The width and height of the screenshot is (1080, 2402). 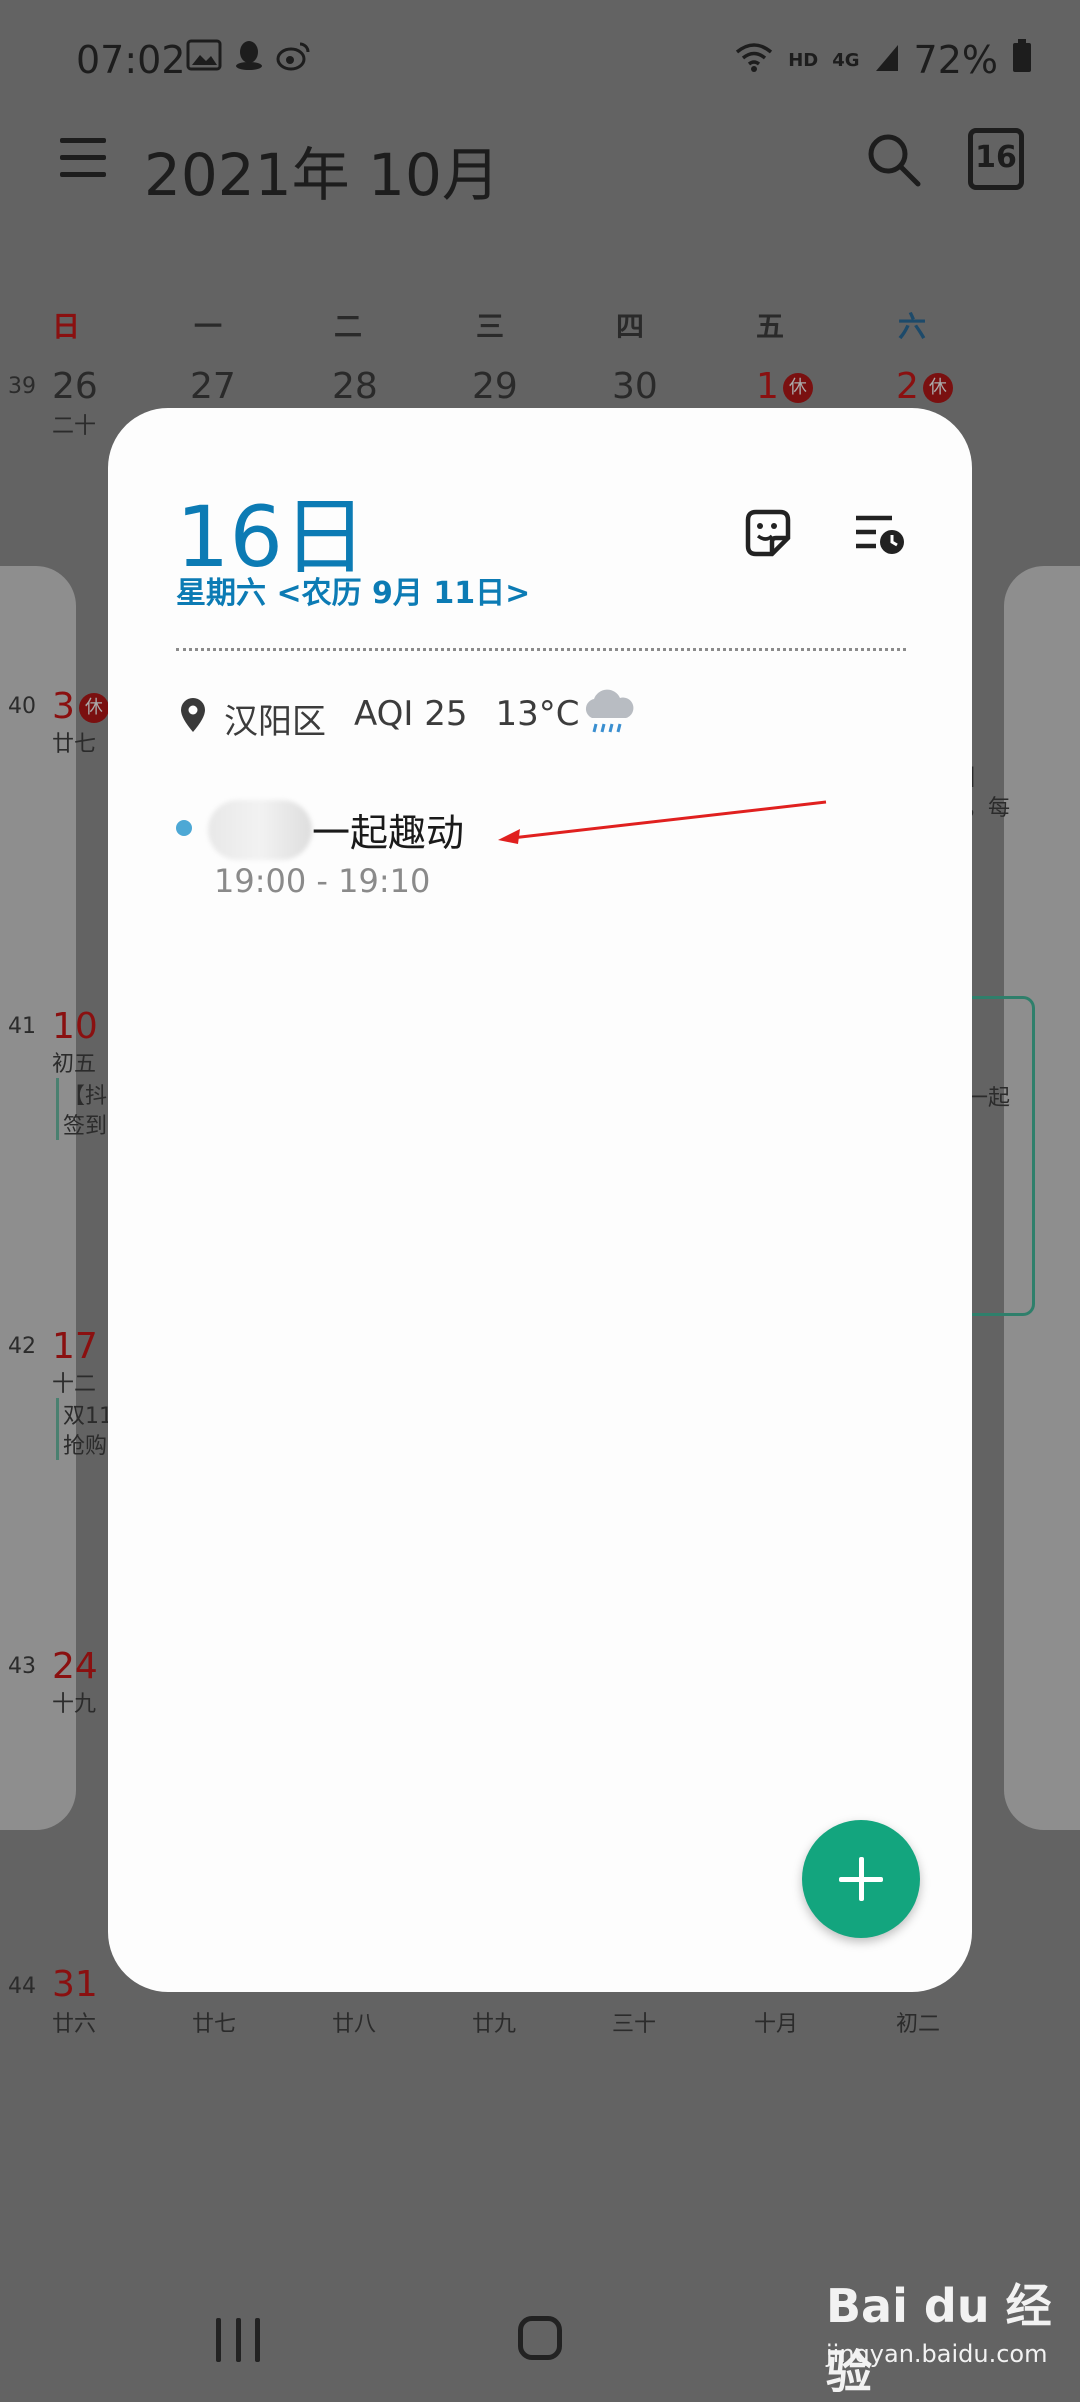 I want to click on lunar-label: 三十, so click(x=634, y=2024).